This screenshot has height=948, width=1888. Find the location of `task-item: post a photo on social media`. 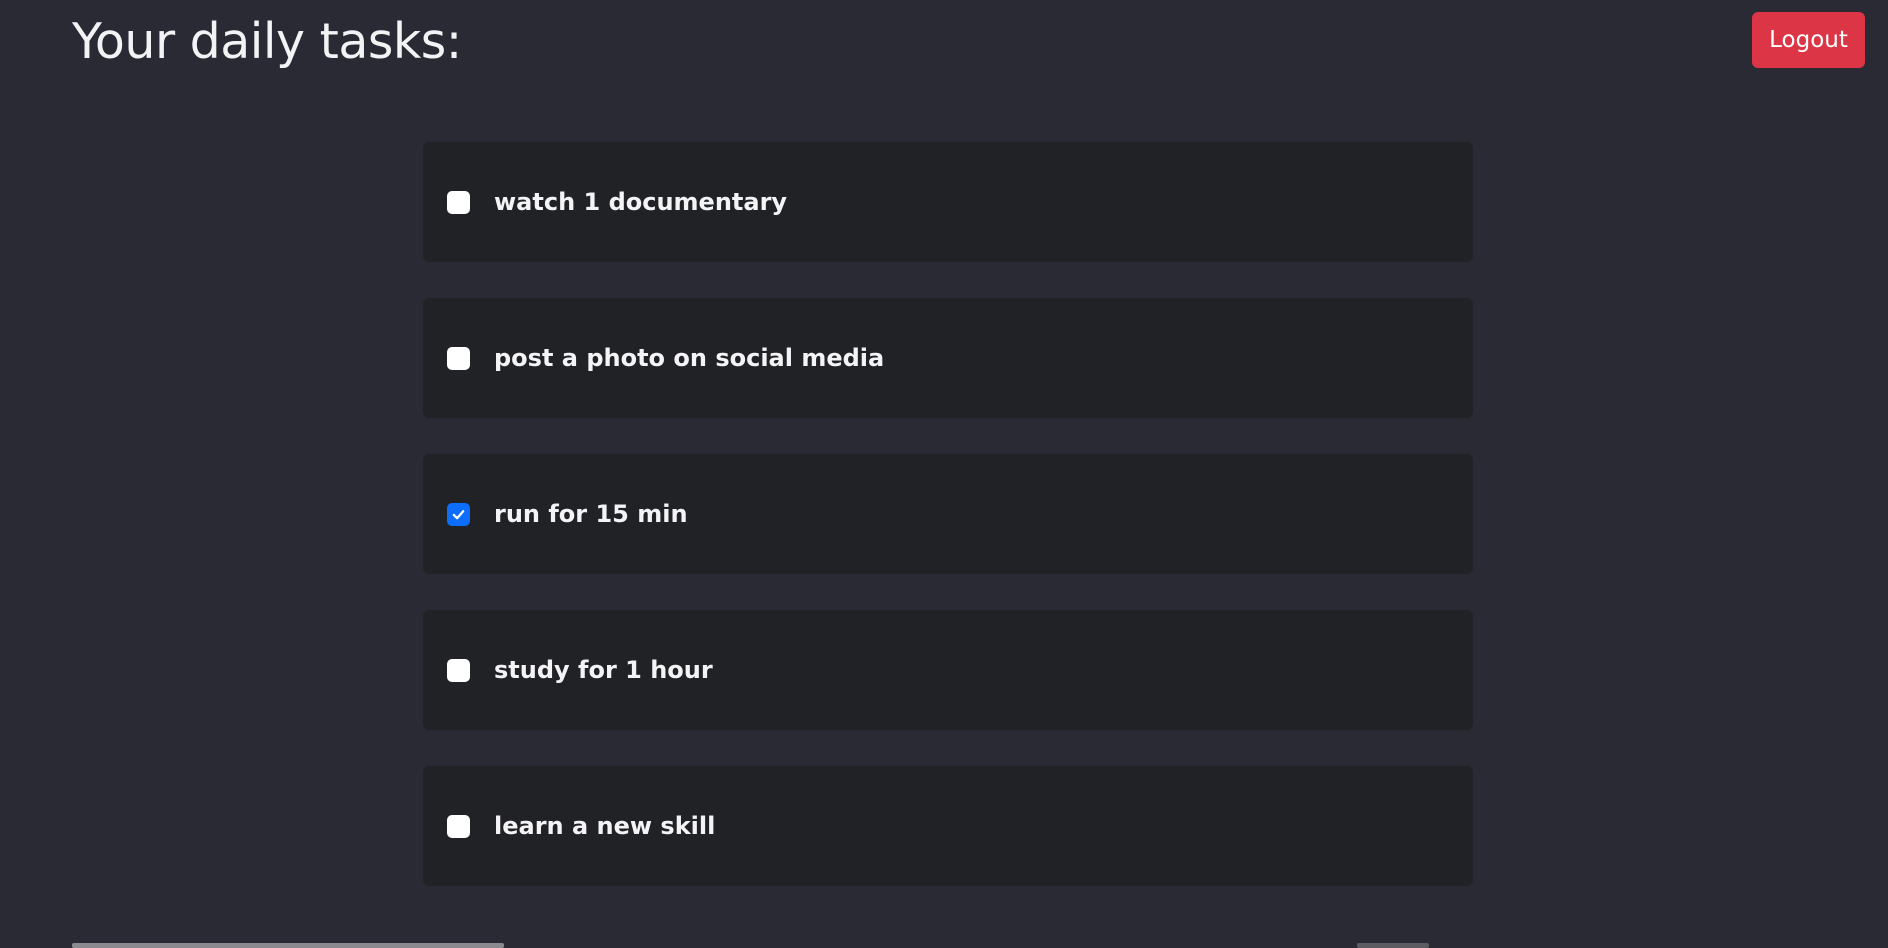

task-item: post a photo on social media is located at coordinates (948, 358).